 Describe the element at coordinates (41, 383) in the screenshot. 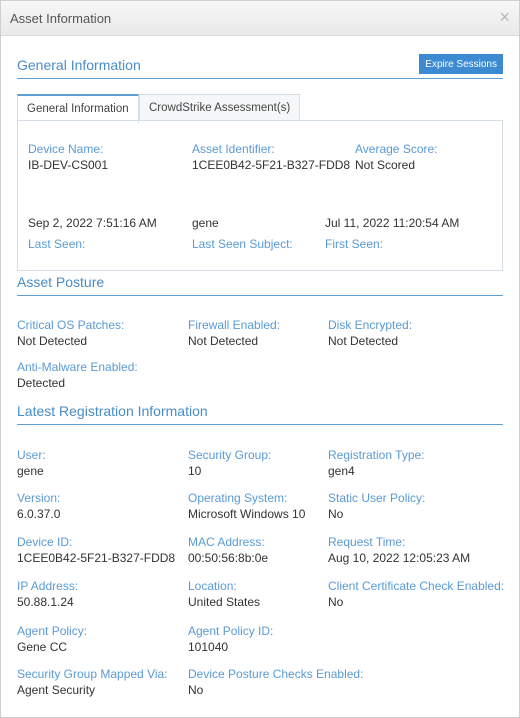

I see `field-value: Detected` at that location.